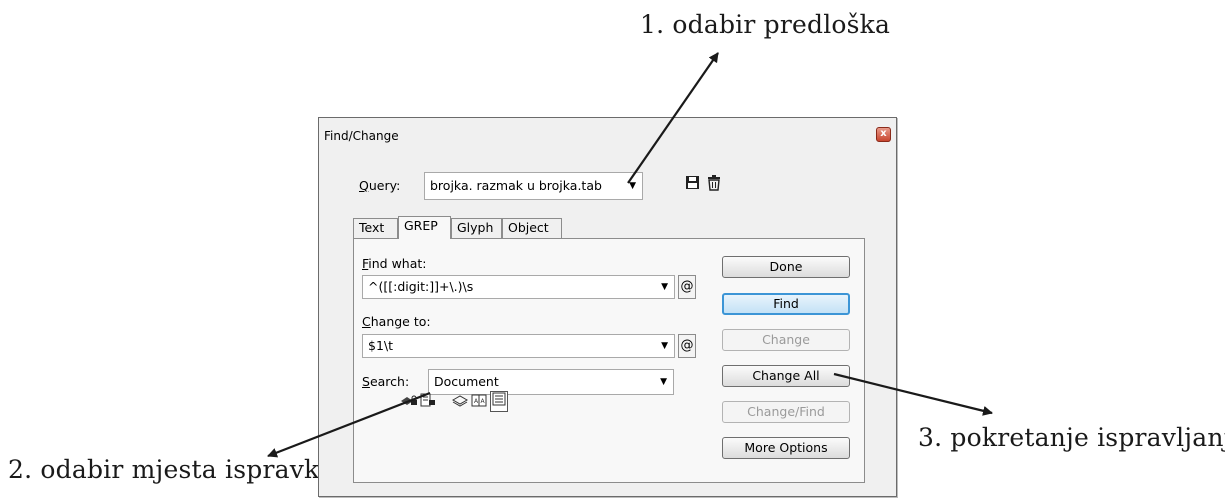 The height and width of the screenshot is (501, 1225). What do you see at coordinates (1071, 437) in the screenshot?
I see `annotation-run-correction: 3. pokretanje ispravljanja` at bounding box center [1071, 437].